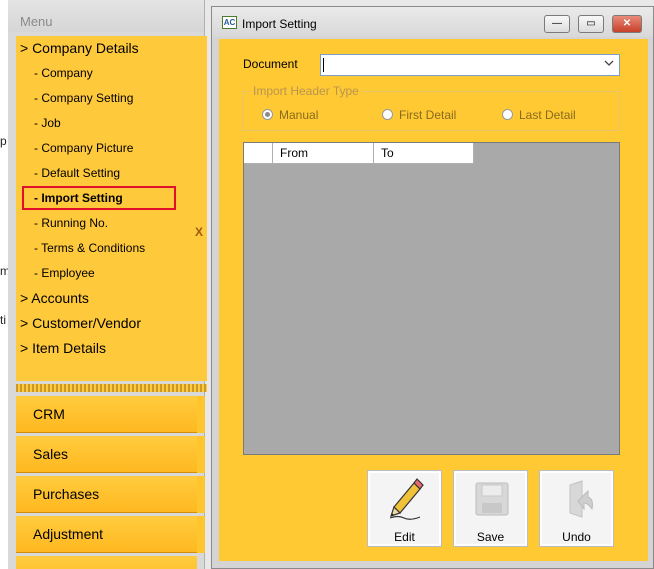 This screenshot has width=654, height=569. I want to click on grid-header-selector, so click(258, 153).